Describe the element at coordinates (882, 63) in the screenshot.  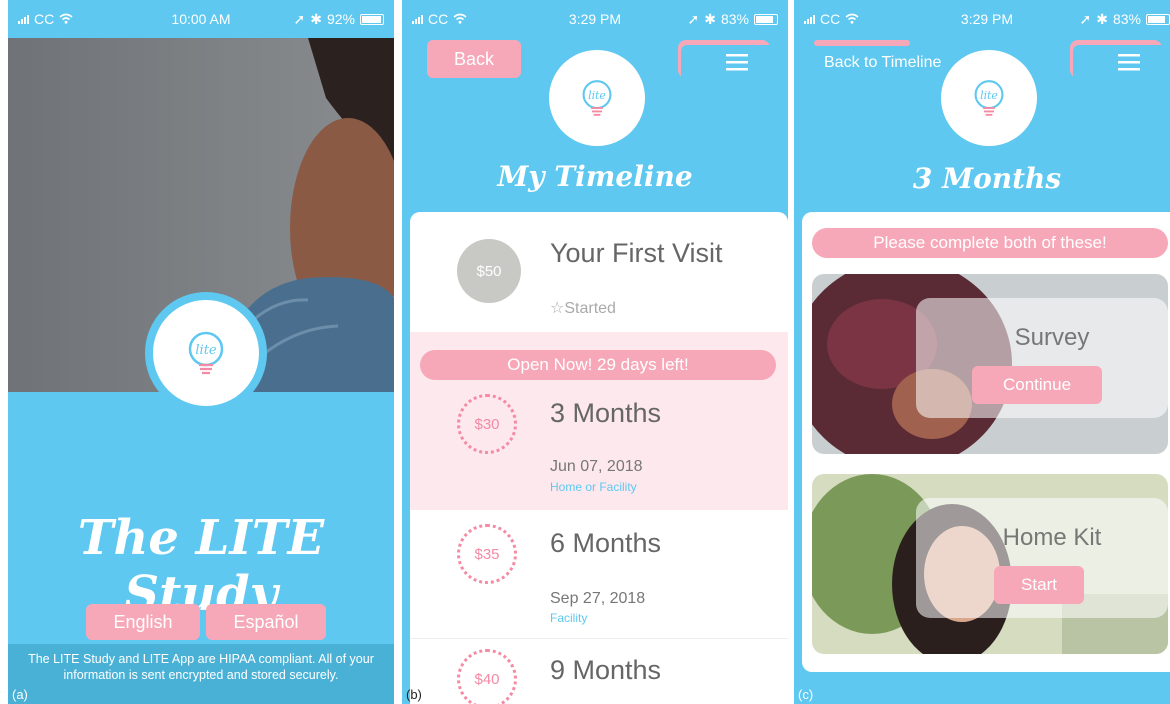
I see `back-to-timeline-button: Back to Timeline` at that location.